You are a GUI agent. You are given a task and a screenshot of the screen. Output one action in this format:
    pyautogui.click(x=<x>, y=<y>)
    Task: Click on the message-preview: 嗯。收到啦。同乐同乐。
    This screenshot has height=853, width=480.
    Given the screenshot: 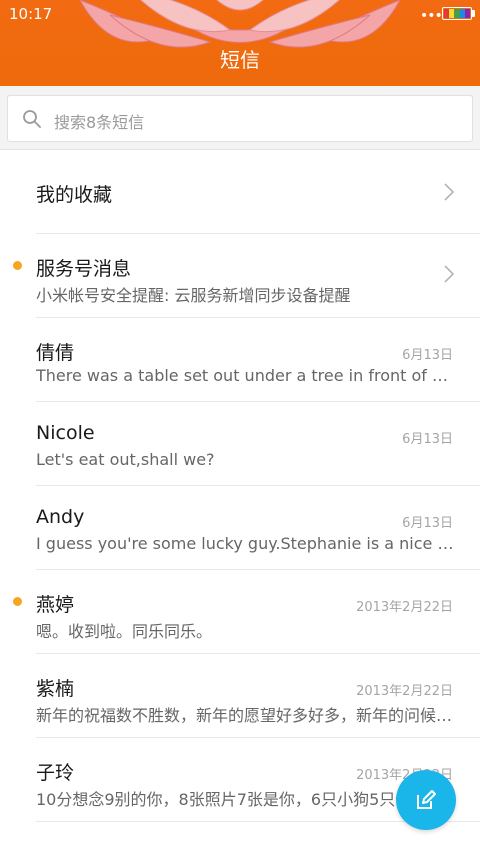 What is the action you would take?
    pyautogui.click(x=124, y=631)
    